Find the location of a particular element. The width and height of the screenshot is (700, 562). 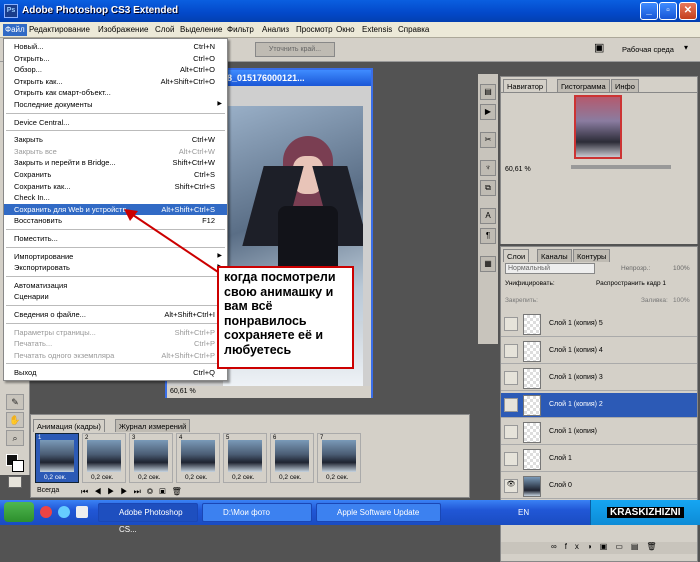

file-menu-item: Выход Ctrl+Q is located at coordinates (115, 372).